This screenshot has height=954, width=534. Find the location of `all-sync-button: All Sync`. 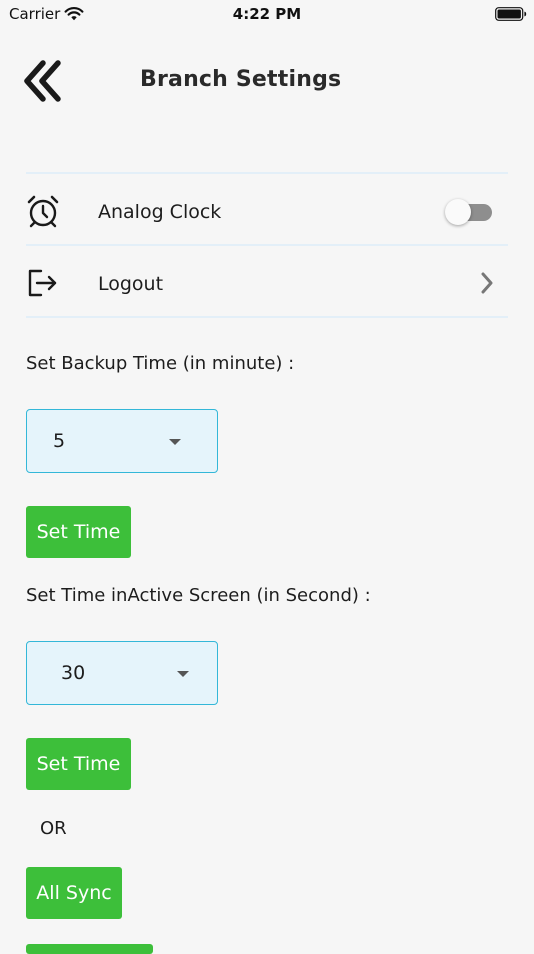

all-sync-button: All Sync is located at coordinates (74, 893).